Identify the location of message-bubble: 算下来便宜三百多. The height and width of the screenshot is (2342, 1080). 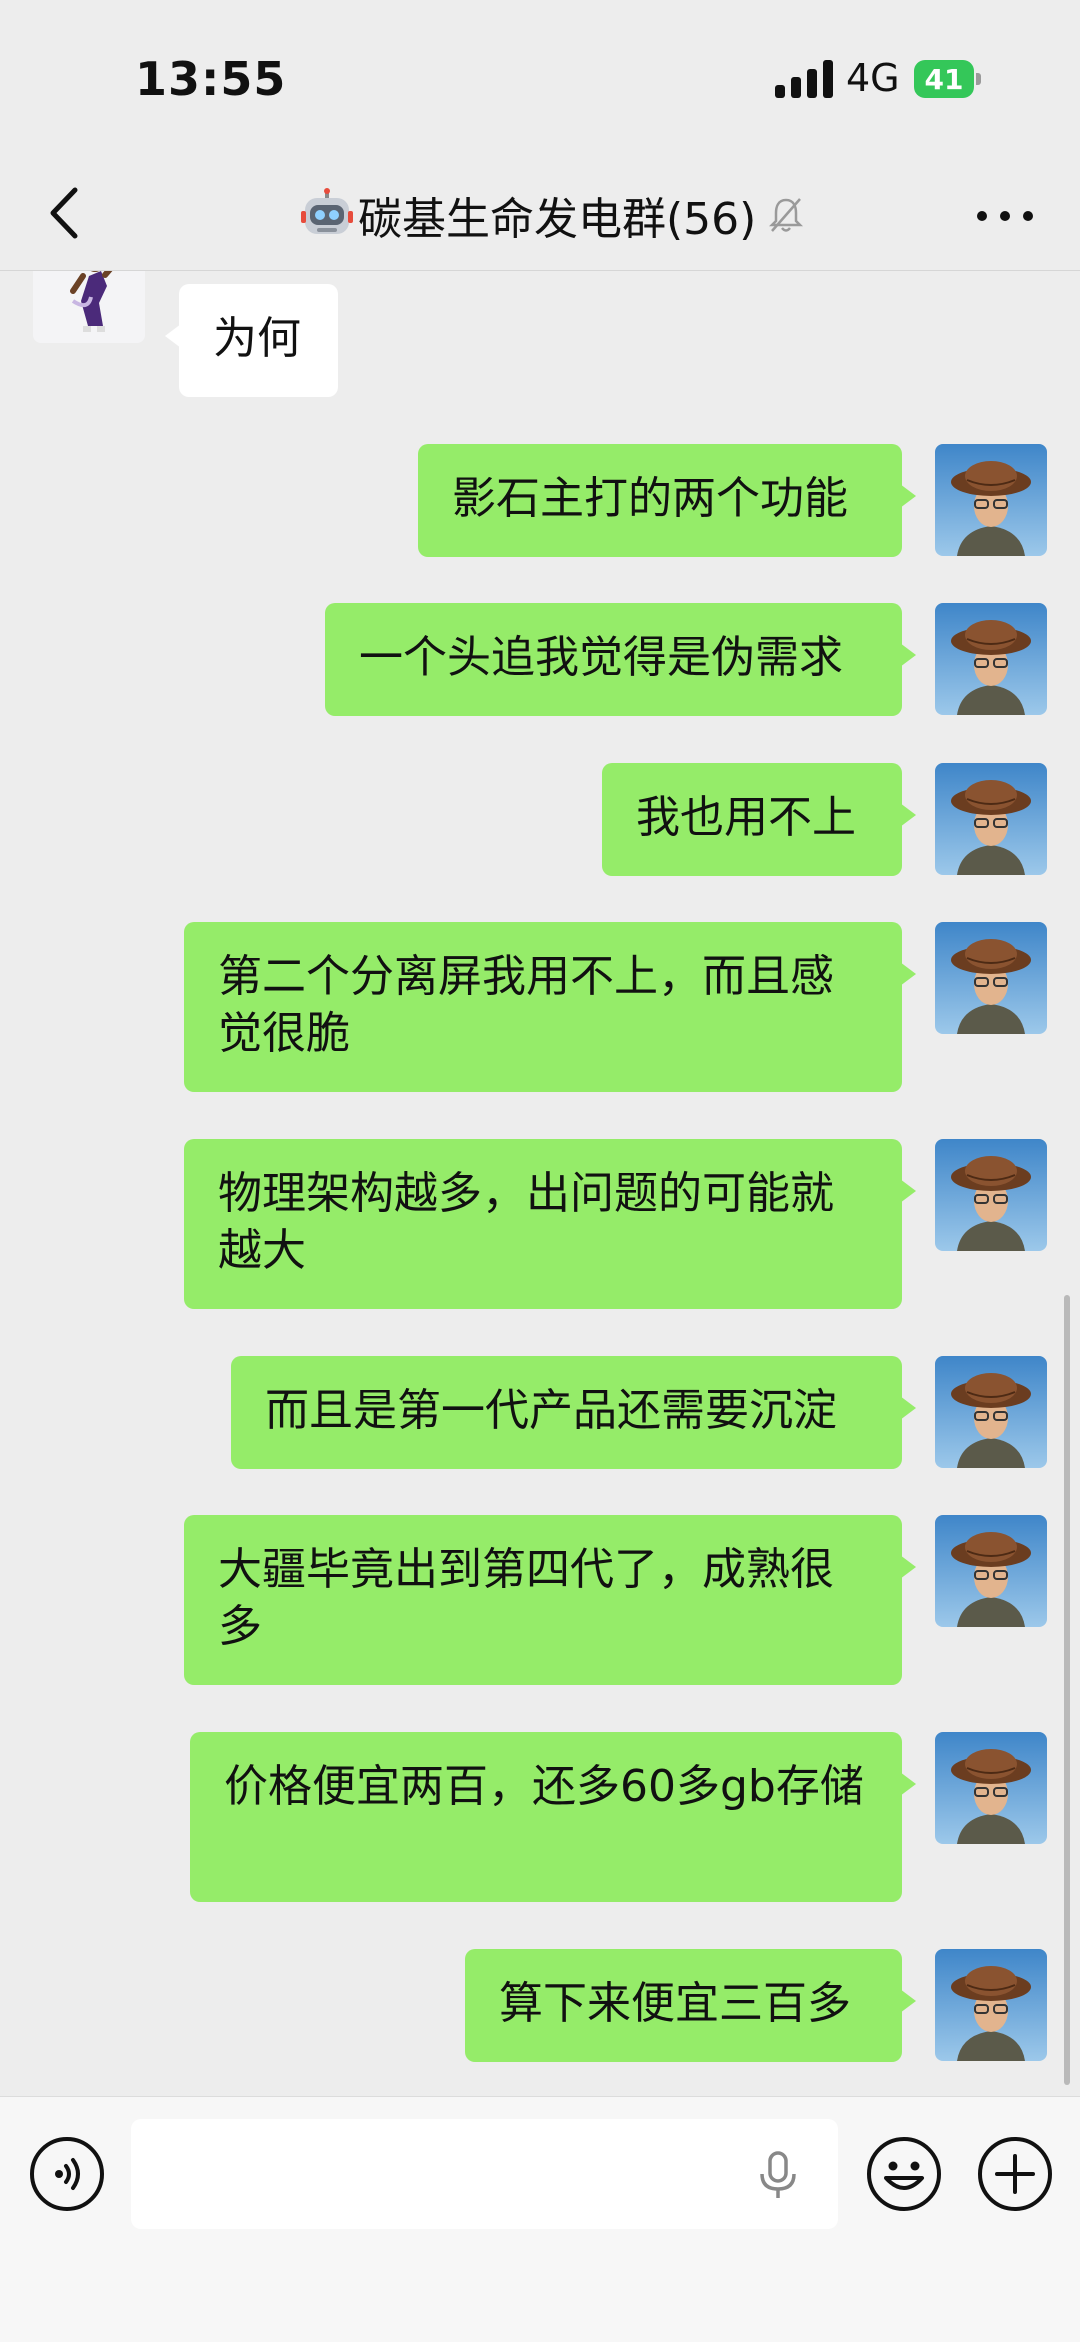
(690, 2005).